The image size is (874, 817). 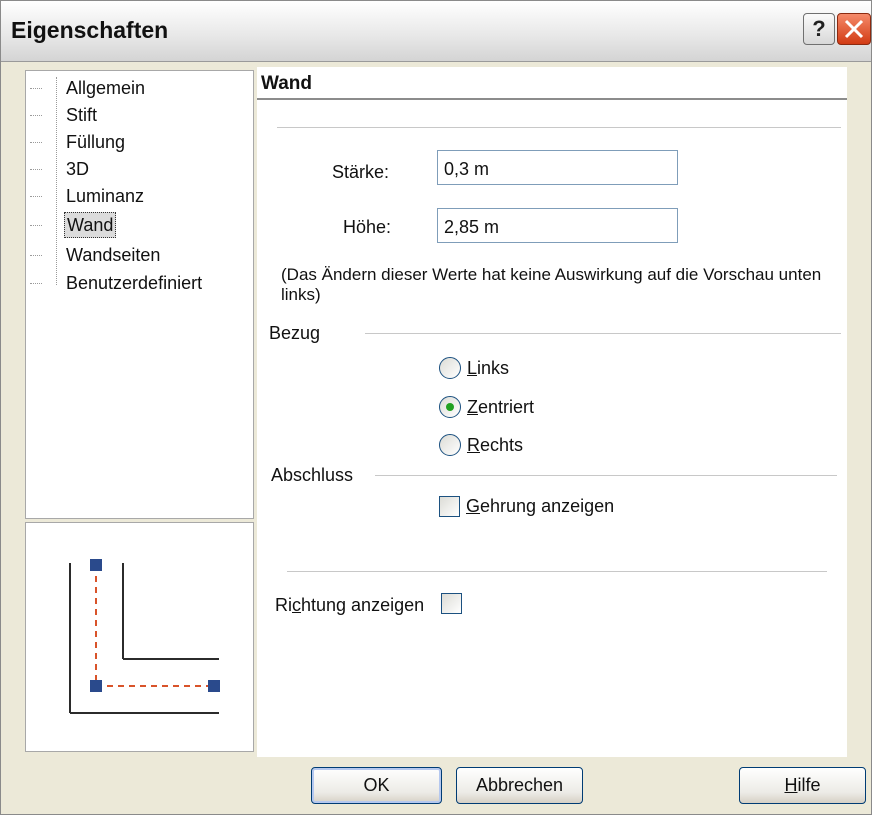 I want to click on radio-rechts, so click(x=450, y=445).